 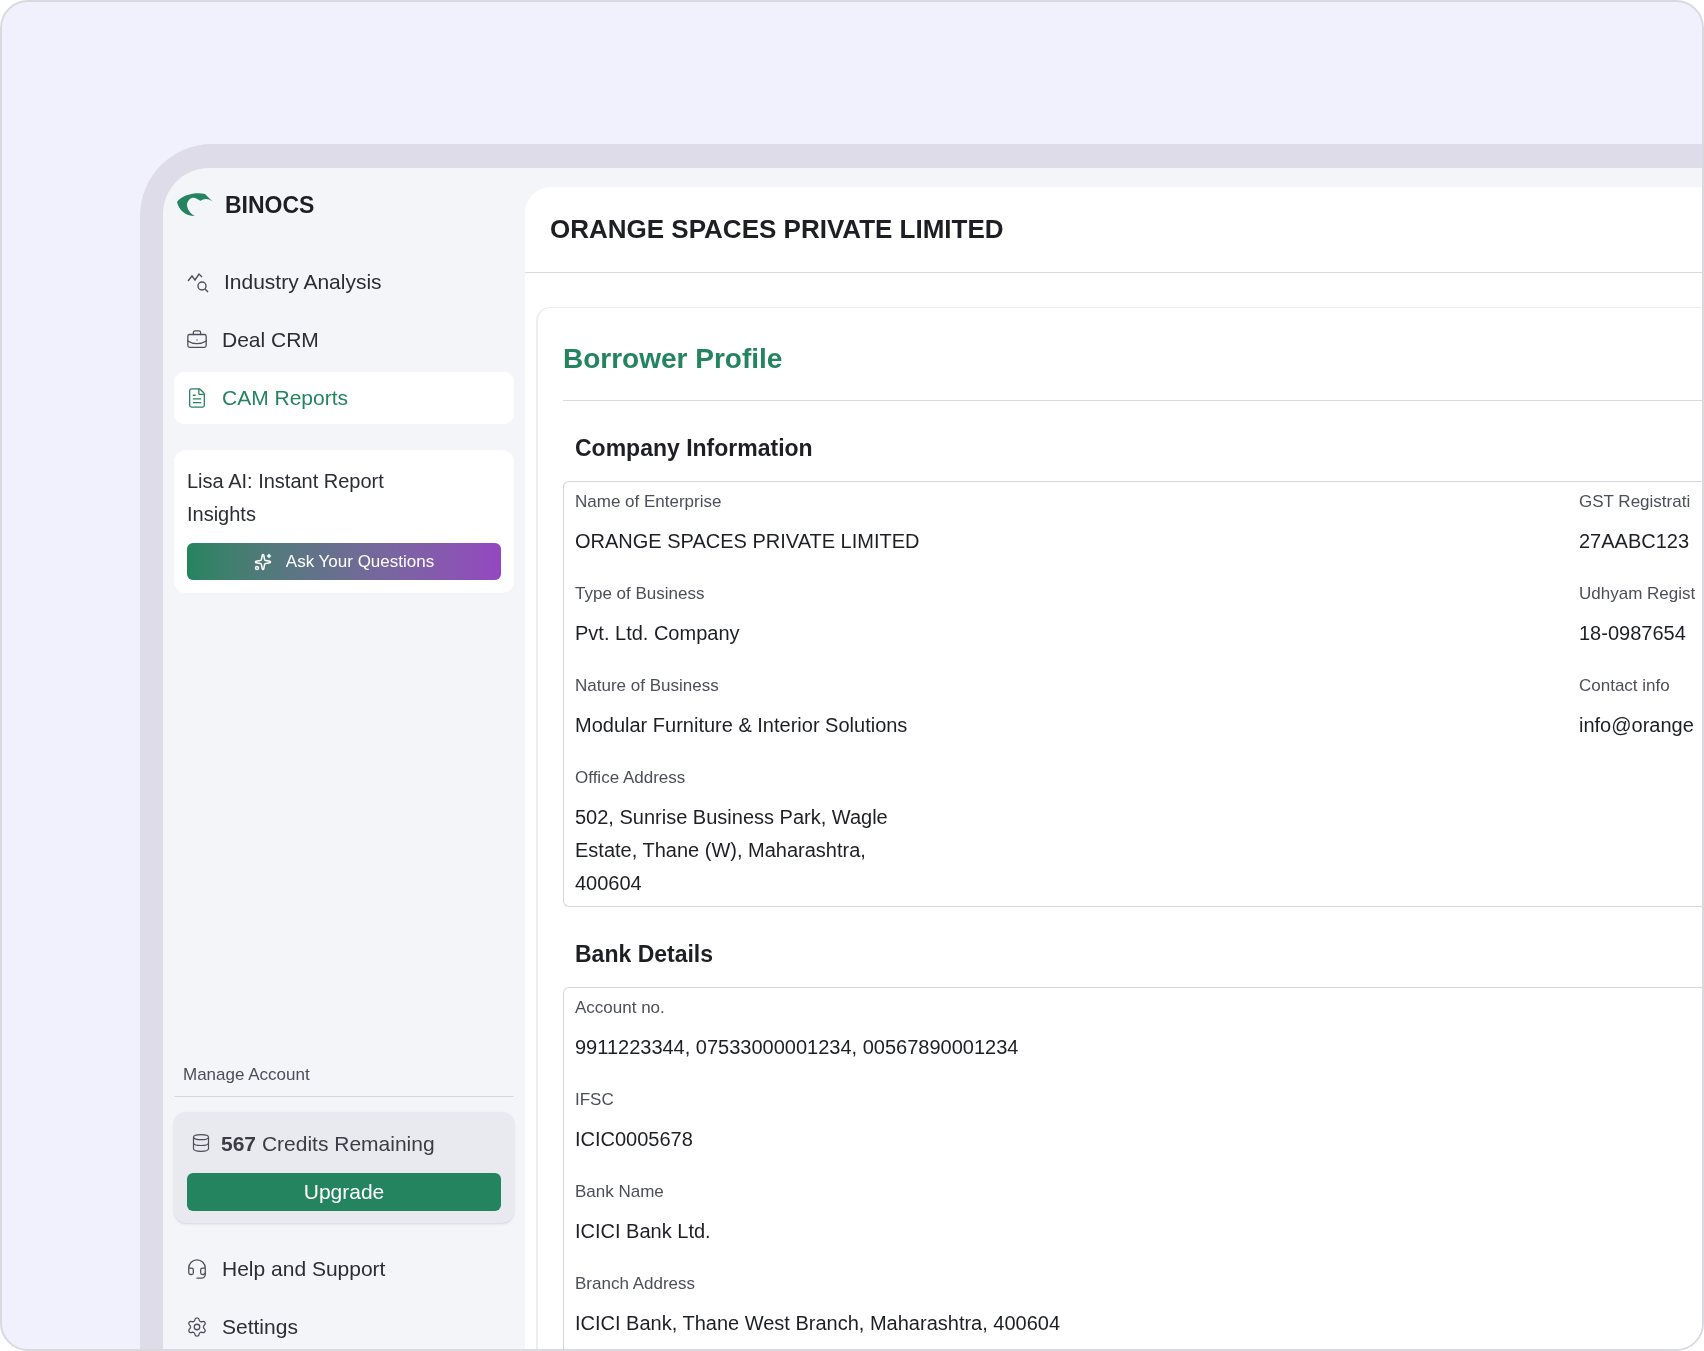 What do you see at coordinates (262, 561) in the screenshot?
I see `sparkle-icon` at bounding box center [262, 561].